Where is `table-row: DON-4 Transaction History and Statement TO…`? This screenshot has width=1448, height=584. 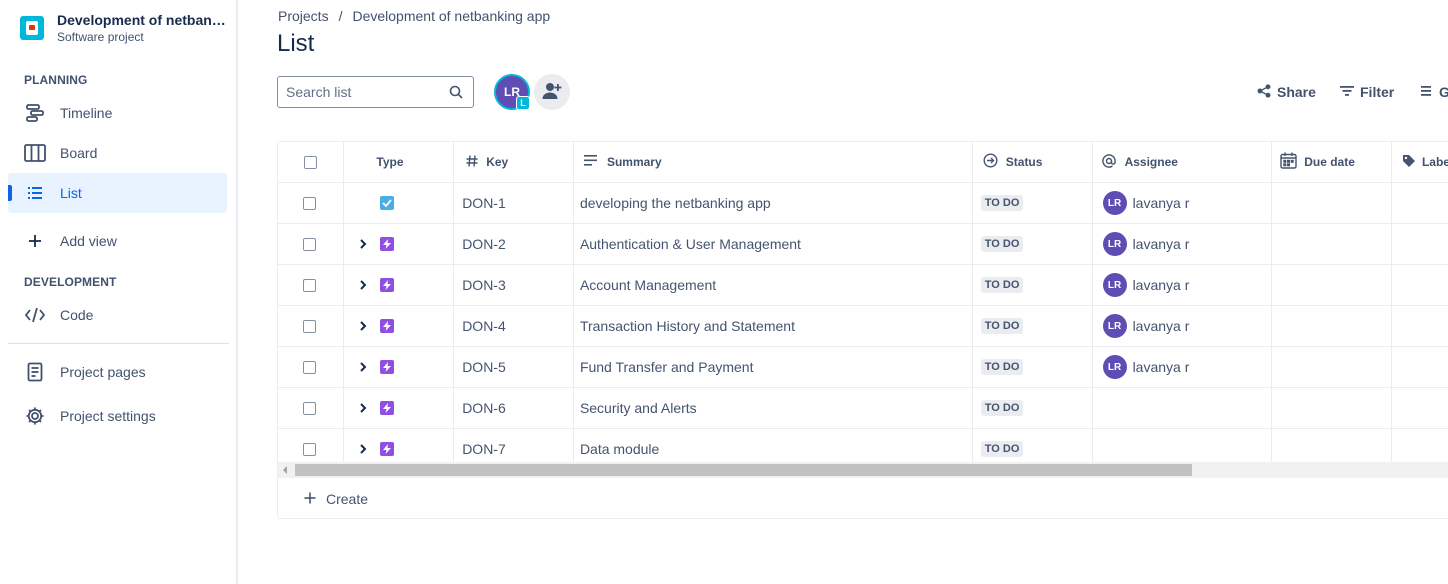 table-row: DON-4 Transaction History and Statement TO… is located at coordinates (863, 326).